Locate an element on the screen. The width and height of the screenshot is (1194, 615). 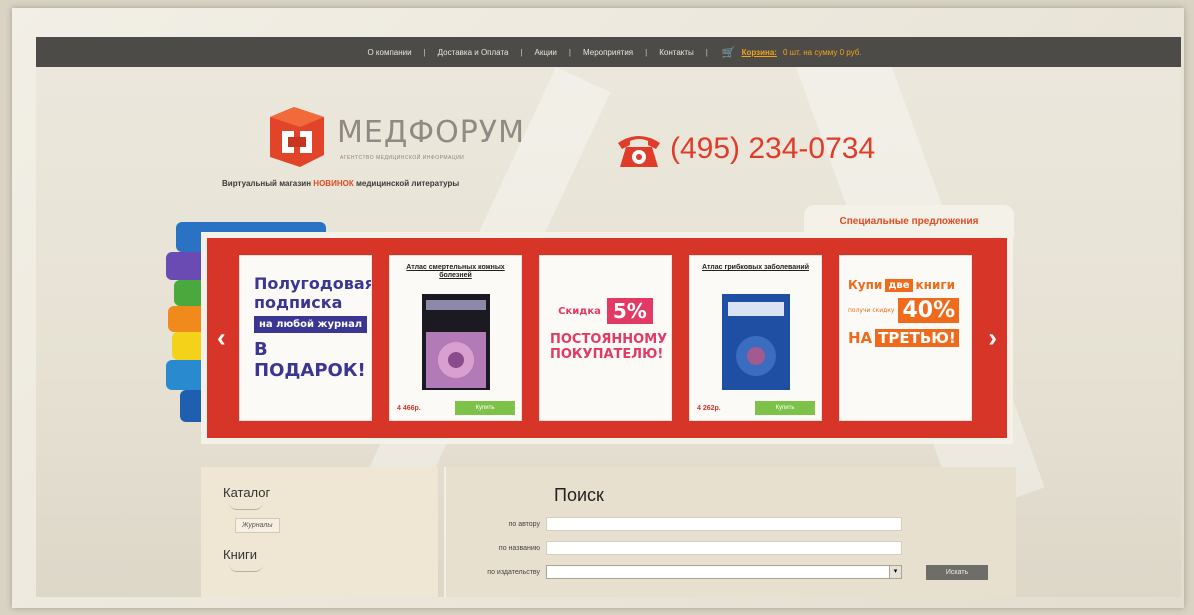
cart-info: 0 шт. на сумму 0 руб. is located at coordinates (822, 52).